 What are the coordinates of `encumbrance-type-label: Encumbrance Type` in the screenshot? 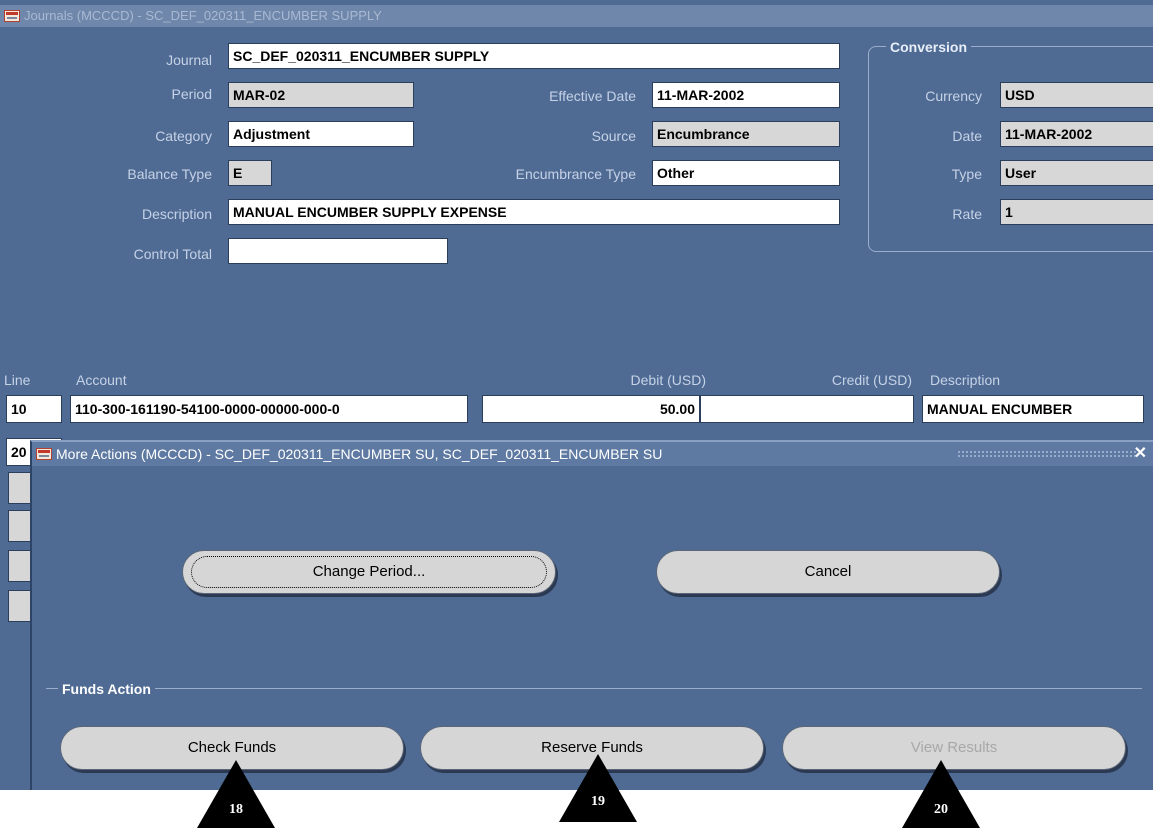 It's located at (575, 174).